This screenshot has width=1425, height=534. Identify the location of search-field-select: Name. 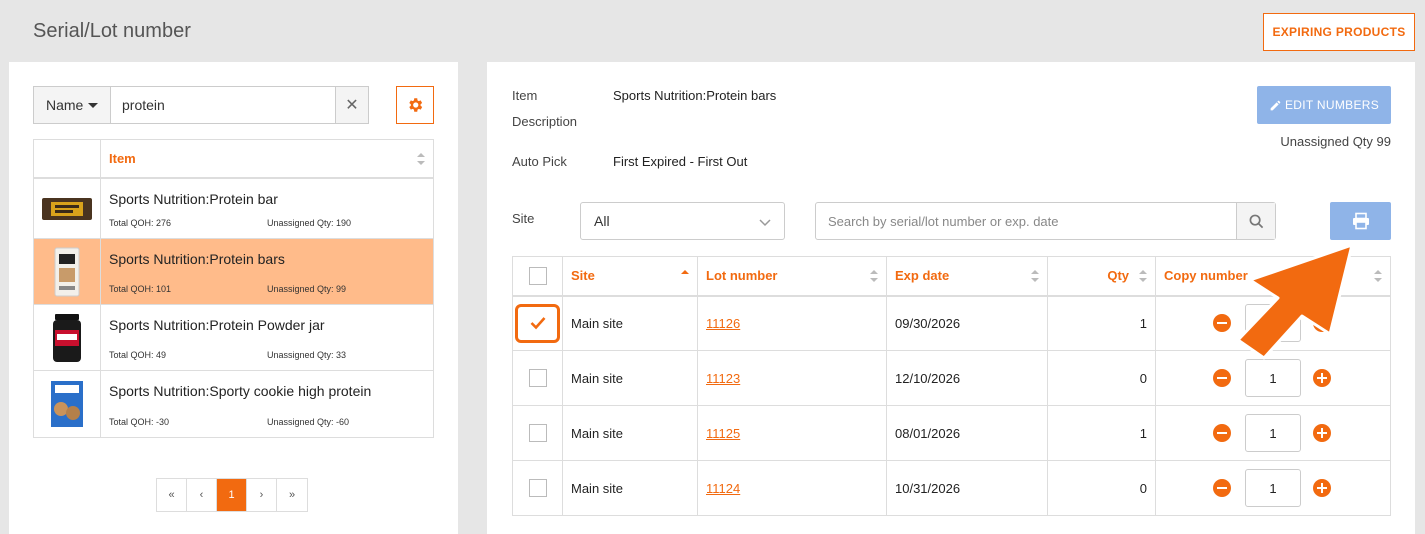
(72, 105).